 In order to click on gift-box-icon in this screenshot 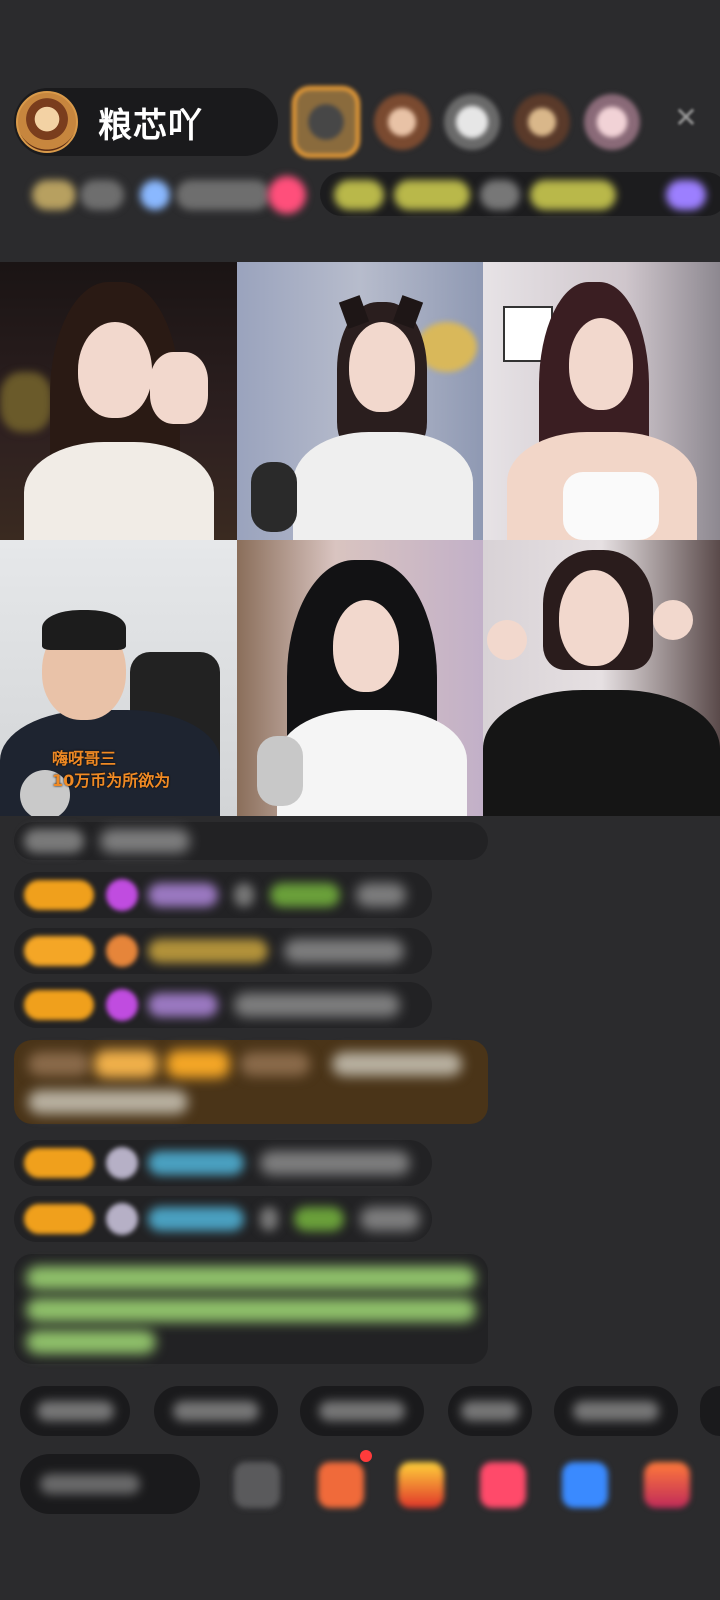, I will do `click(341, 1485)`.